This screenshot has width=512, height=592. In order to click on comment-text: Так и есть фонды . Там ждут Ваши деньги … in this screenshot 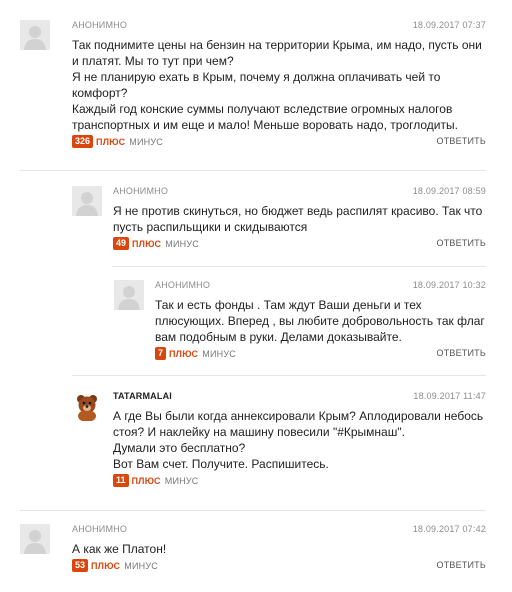, I will do `click(320, 321)`.